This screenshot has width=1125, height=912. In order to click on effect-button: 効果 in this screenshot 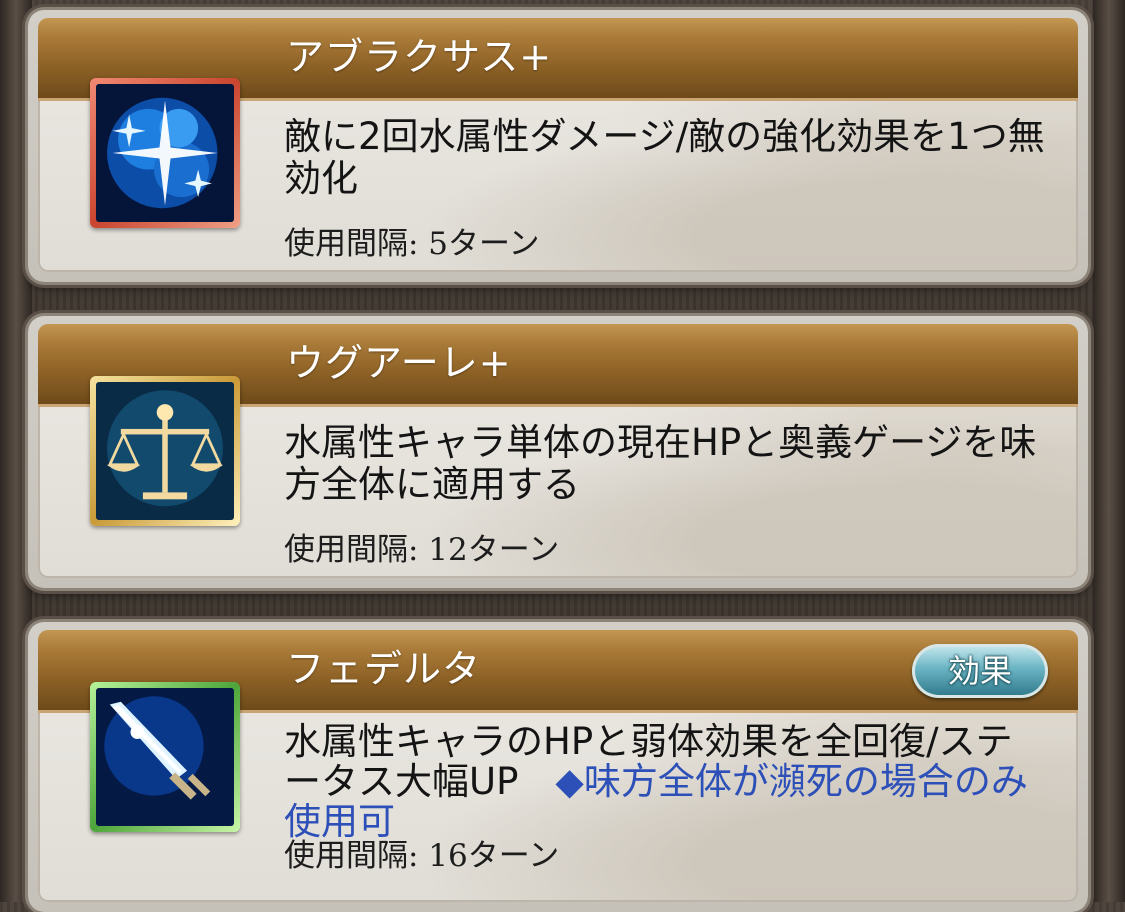, I will do `click(980, 671)`.